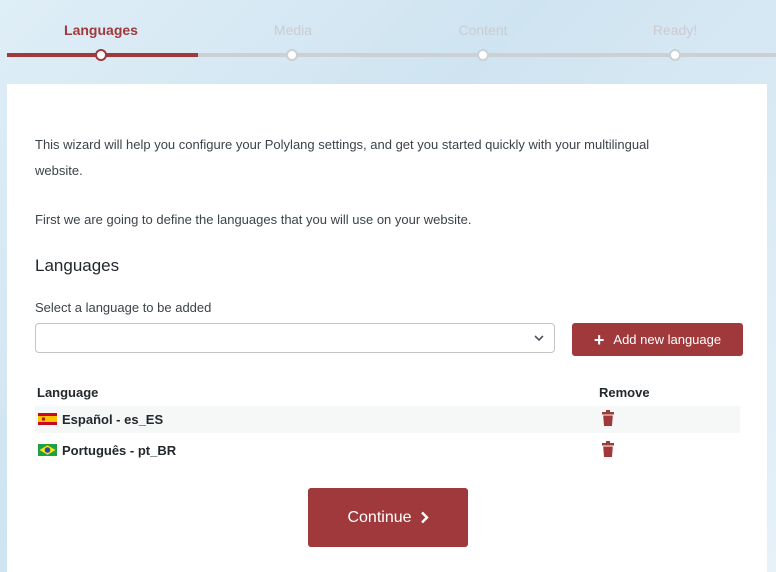  Describe the element at coordinates (379, 517) in the screenshot. I see `continue-label: Continue` at that location.